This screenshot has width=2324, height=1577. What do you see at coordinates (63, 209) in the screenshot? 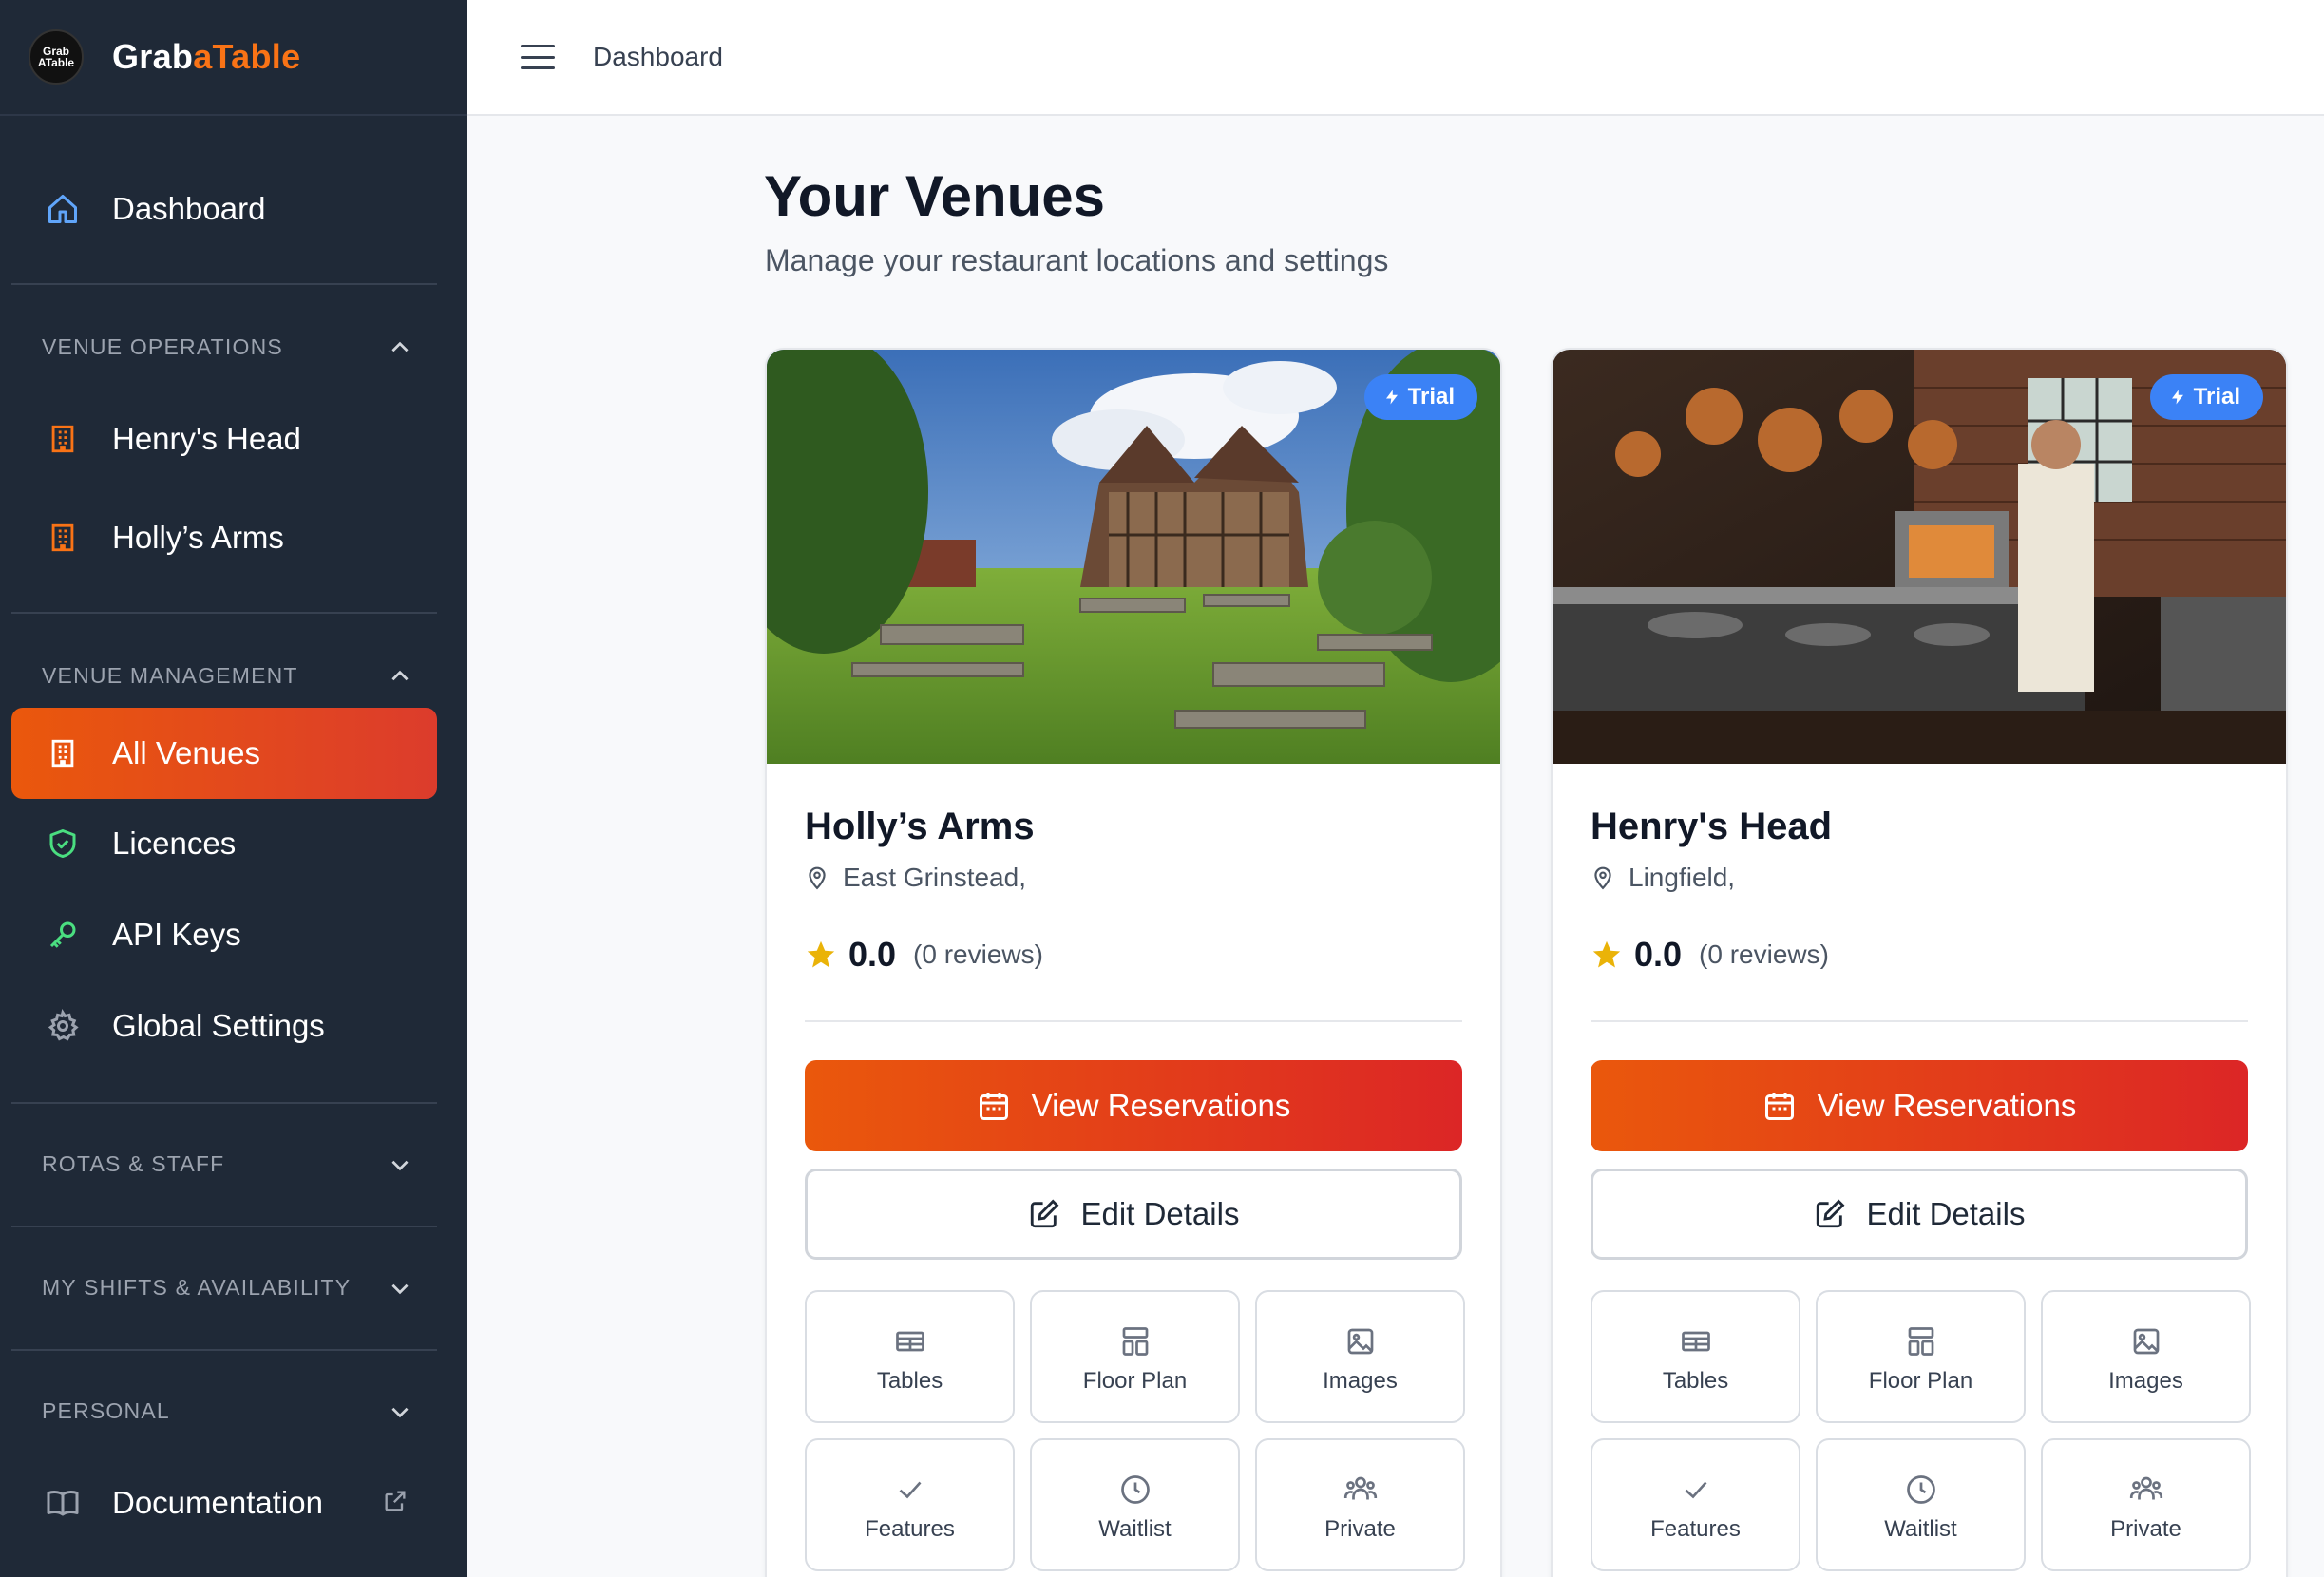
I see `home-icon` at bounding box center [63, 209].